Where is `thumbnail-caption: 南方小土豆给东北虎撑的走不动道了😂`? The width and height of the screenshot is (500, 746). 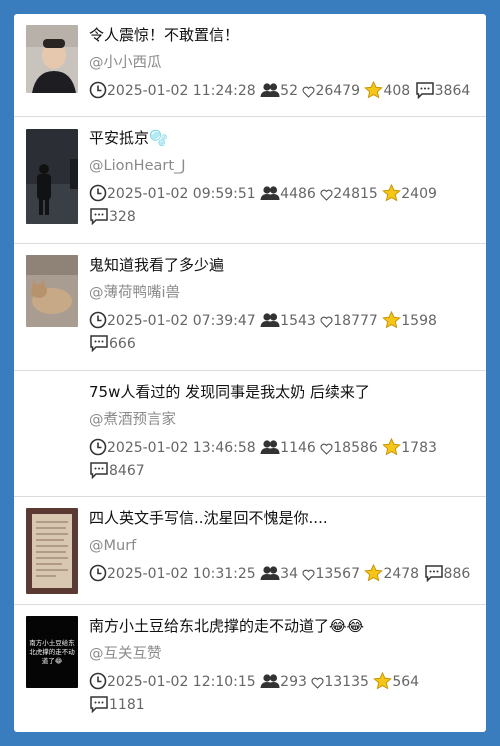
thumbnail-caption: 南方小土豆给东北虎撑的走不动道了😂 is located at coordinates (52, 652).